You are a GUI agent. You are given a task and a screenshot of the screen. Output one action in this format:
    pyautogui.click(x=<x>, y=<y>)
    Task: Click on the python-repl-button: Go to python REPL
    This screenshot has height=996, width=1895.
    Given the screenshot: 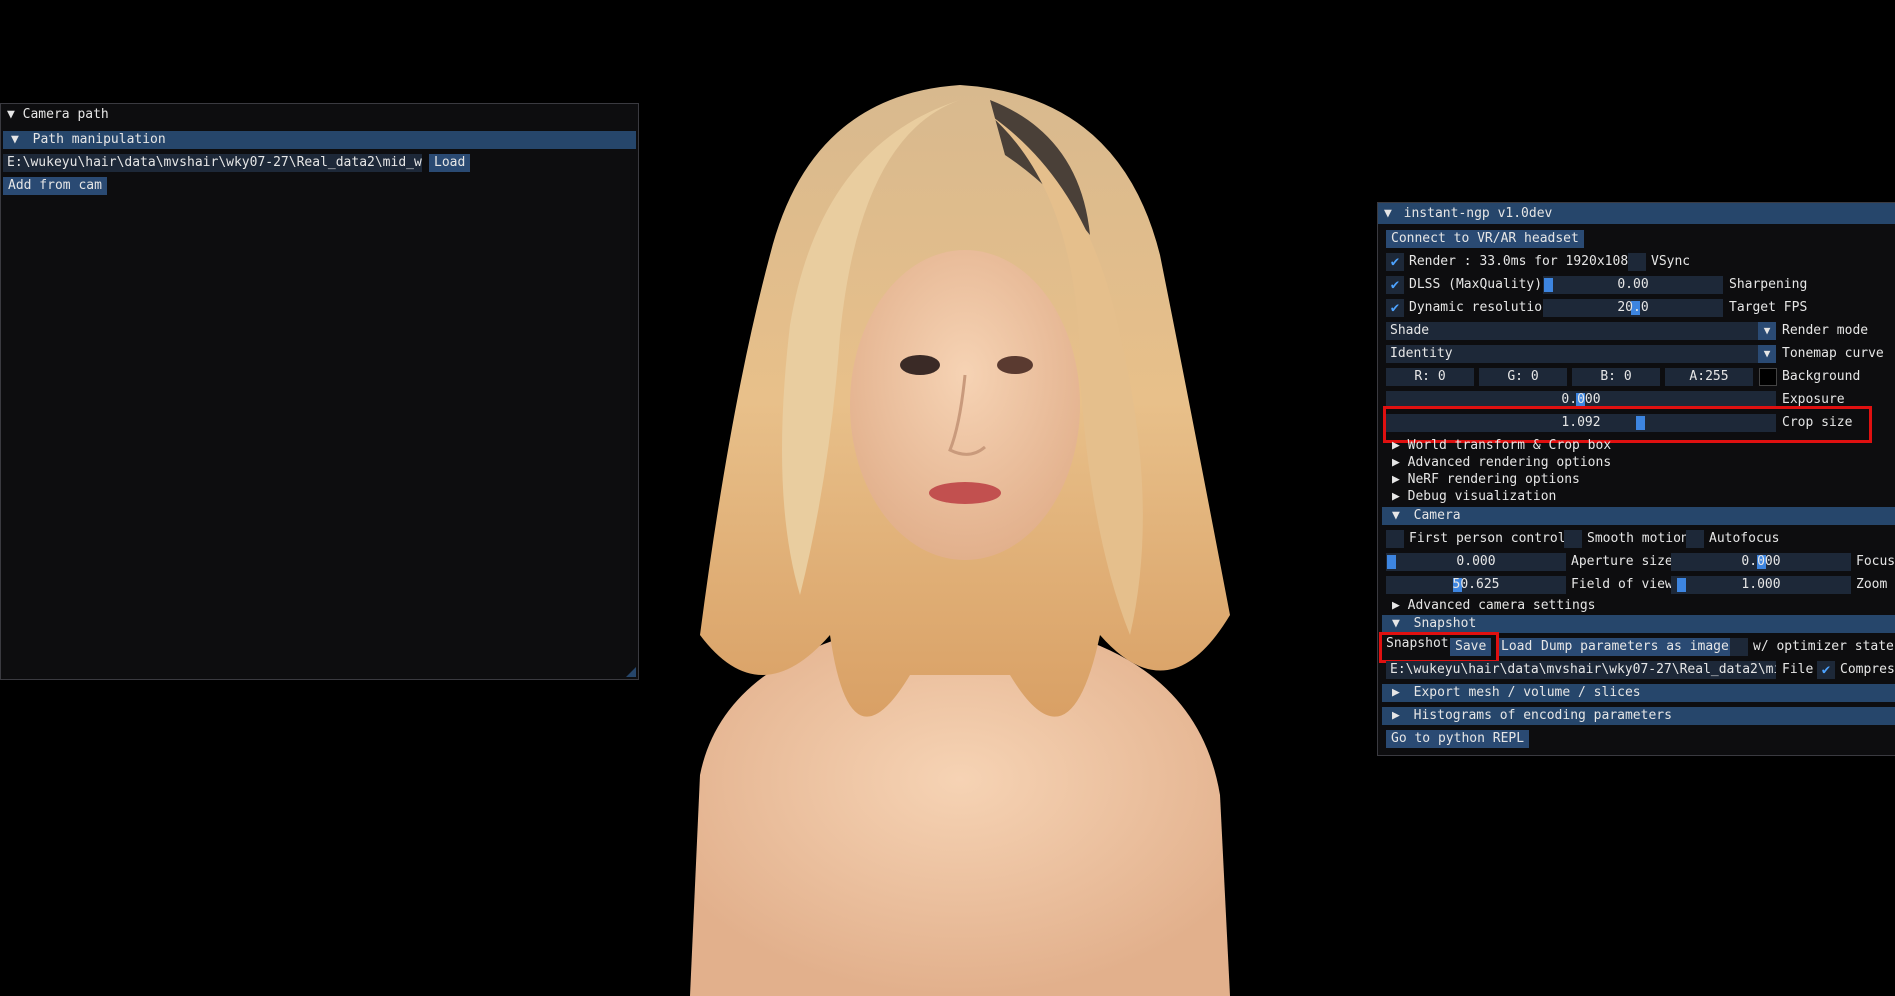 What is the action you would take?
    pyautogui.click(x=1458, y=739)
    